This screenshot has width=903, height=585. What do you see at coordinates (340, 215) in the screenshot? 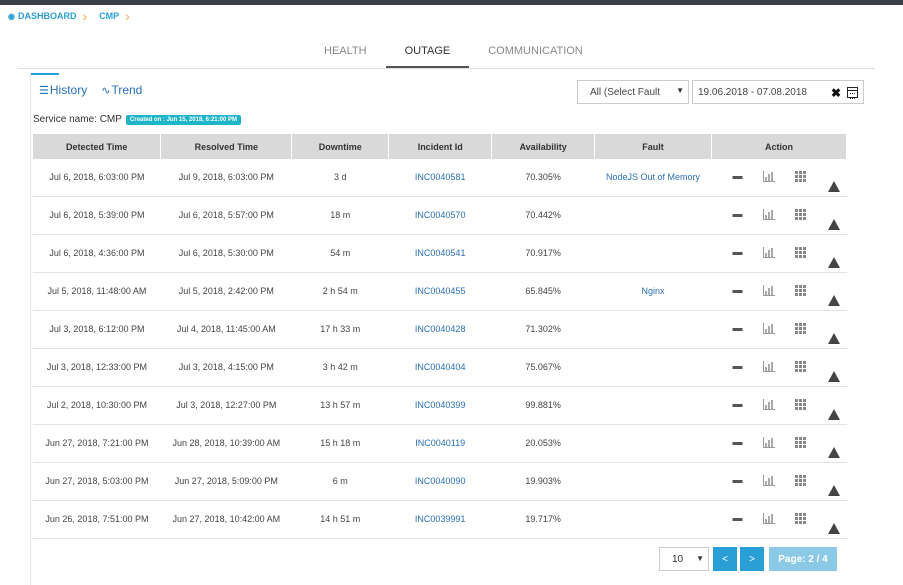
I see `downtime-cell: 18 m` at bounding box center [340, 215].